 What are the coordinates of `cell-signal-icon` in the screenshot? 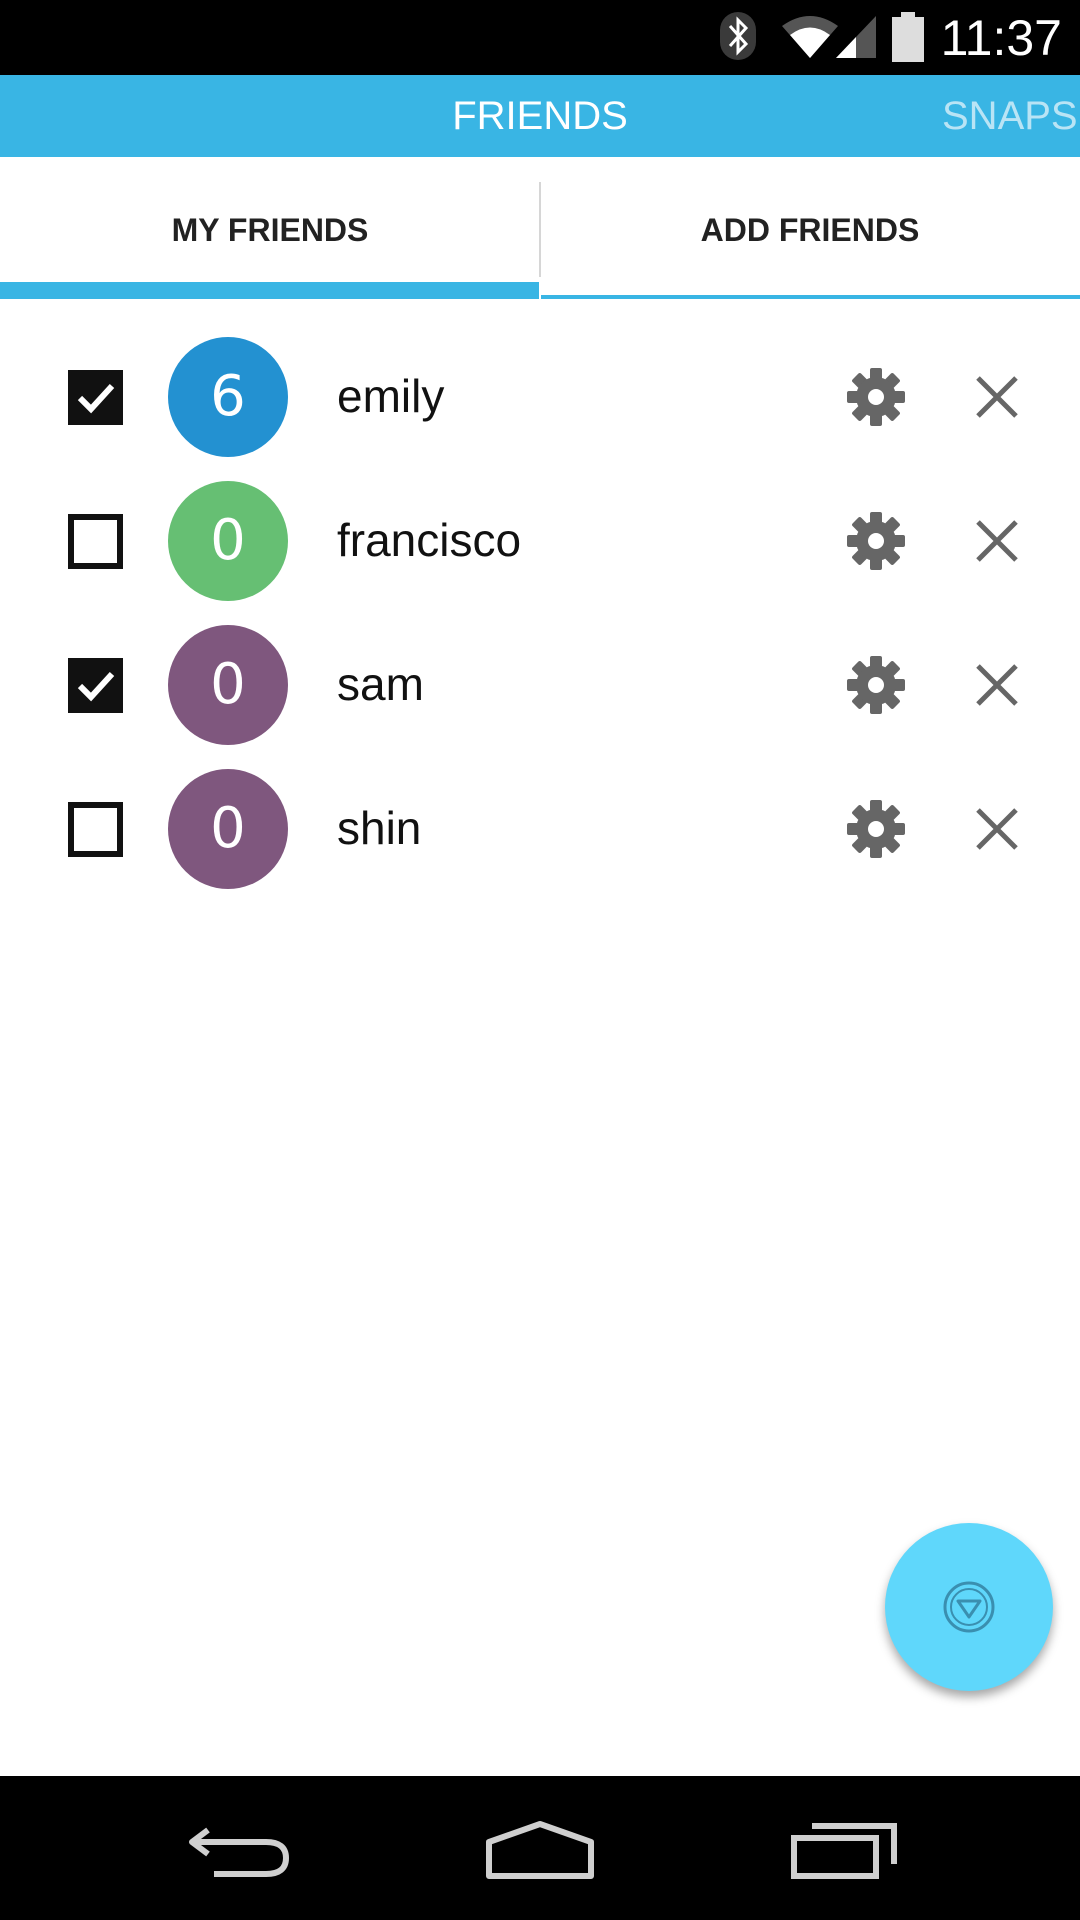 It's located at (856, 39).